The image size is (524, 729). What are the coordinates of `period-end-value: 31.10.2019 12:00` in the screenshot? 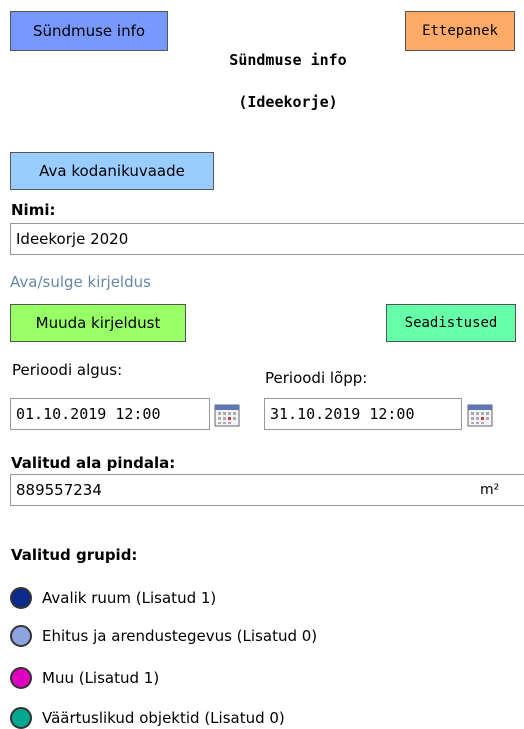 It's located at (342, 414).